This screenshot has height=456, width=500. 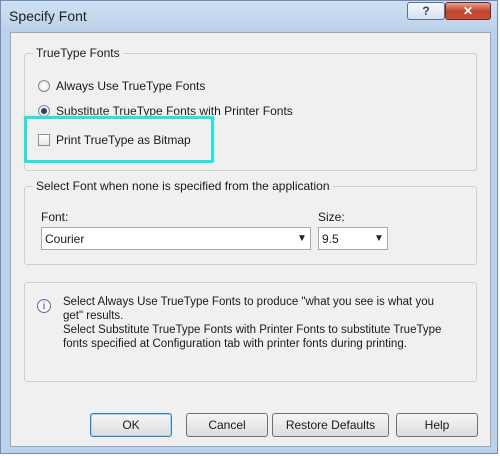 I want to click on info-icon: i, so click(x=44, y=306).